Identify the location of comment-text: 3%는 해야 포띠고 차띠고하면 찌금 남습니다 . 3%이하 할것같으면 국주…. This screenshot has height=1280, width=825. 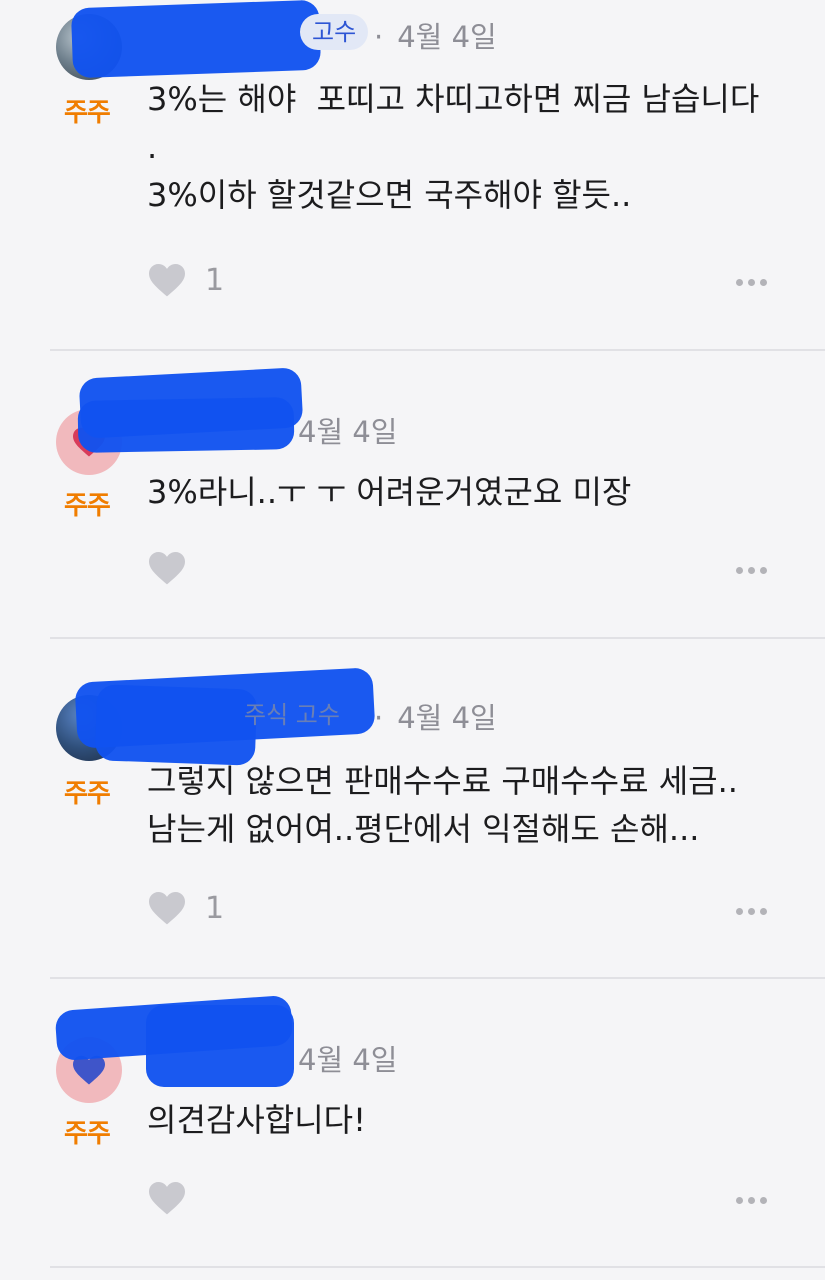
(453, 147).